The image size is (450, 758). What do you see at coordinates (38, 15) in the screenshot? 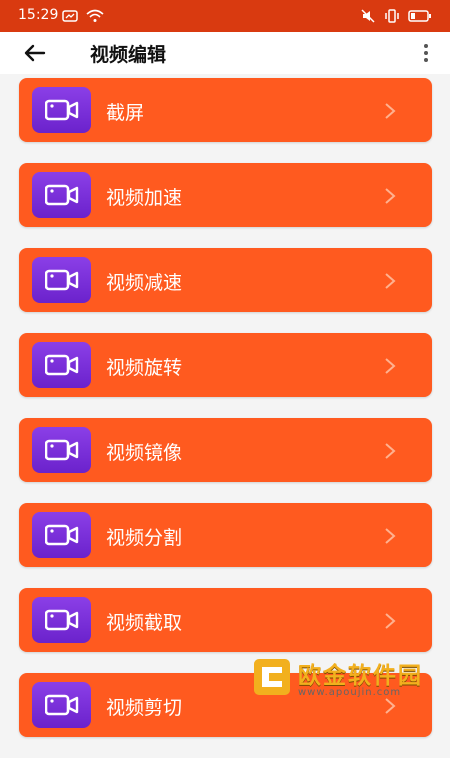
I see `status-time: 15:29` at bounding box center [38, 15].